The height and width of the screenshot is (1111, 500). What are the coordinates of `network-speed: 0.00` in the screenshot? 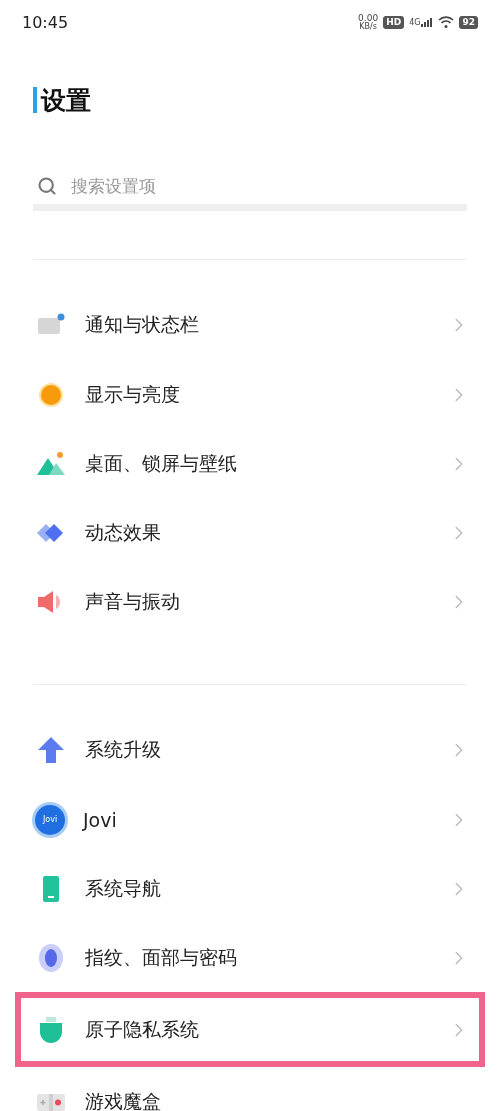 It's located at (368, 18).